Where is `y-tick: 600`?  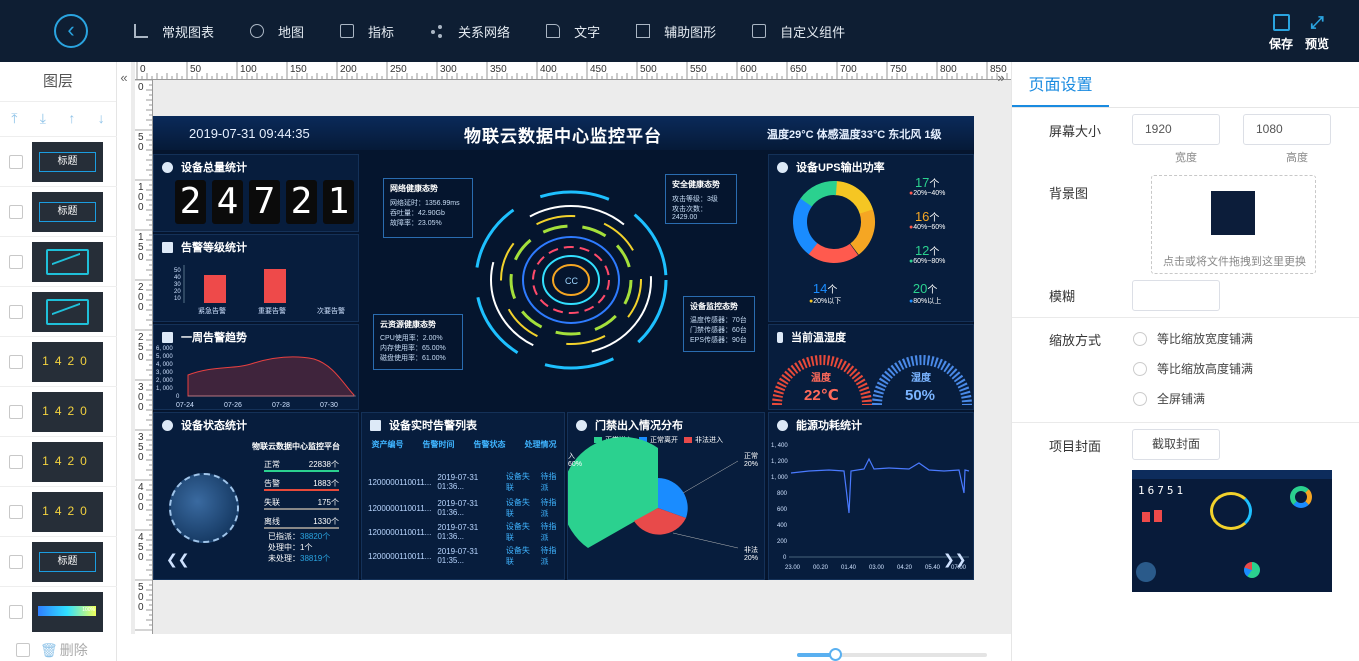
y-tick: 600 is located at coordinates (782, 510).